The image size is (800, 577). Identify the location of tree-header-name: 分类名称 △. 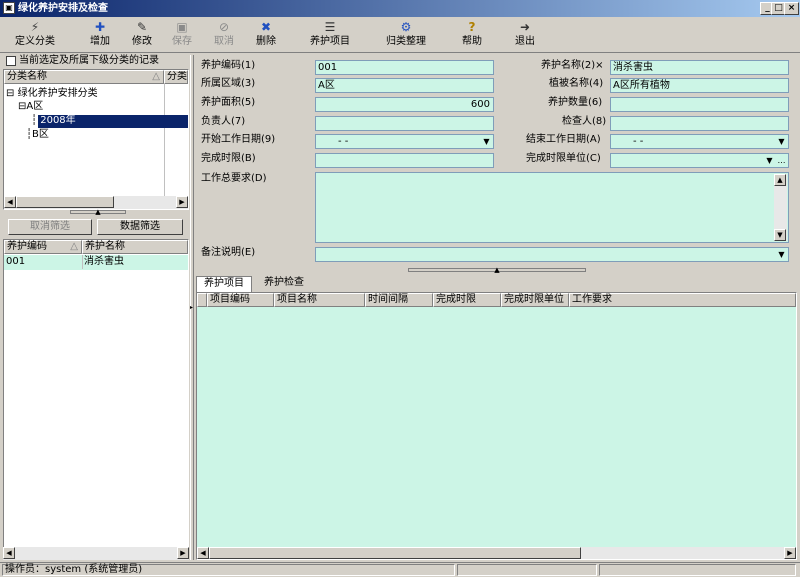
(84, 77).